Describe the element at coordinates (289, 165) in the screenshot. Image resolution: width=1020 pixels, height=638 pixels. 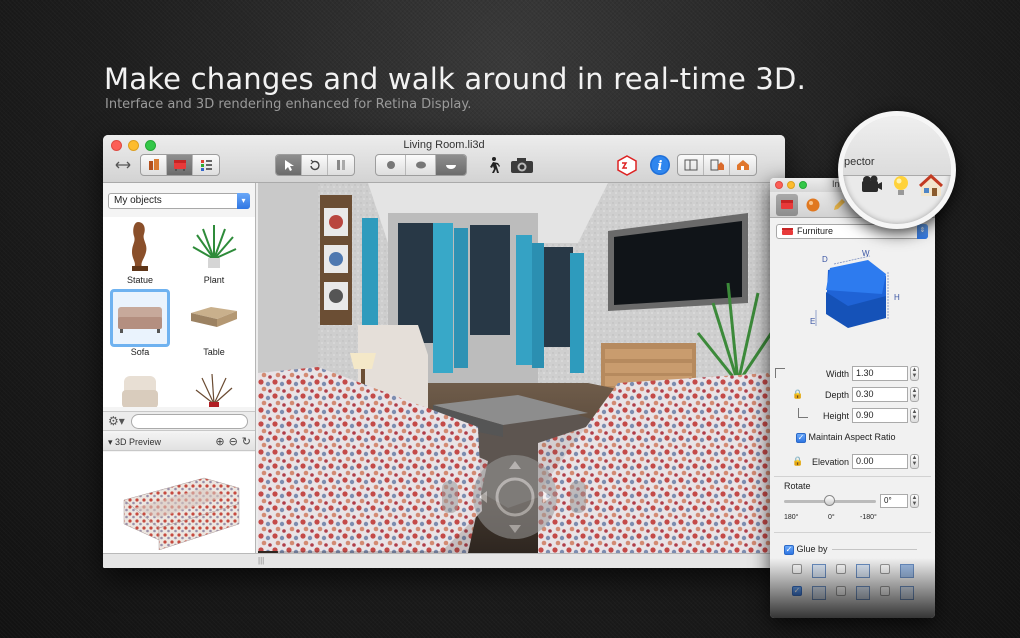
I see `select-pointer-icon` at that location.